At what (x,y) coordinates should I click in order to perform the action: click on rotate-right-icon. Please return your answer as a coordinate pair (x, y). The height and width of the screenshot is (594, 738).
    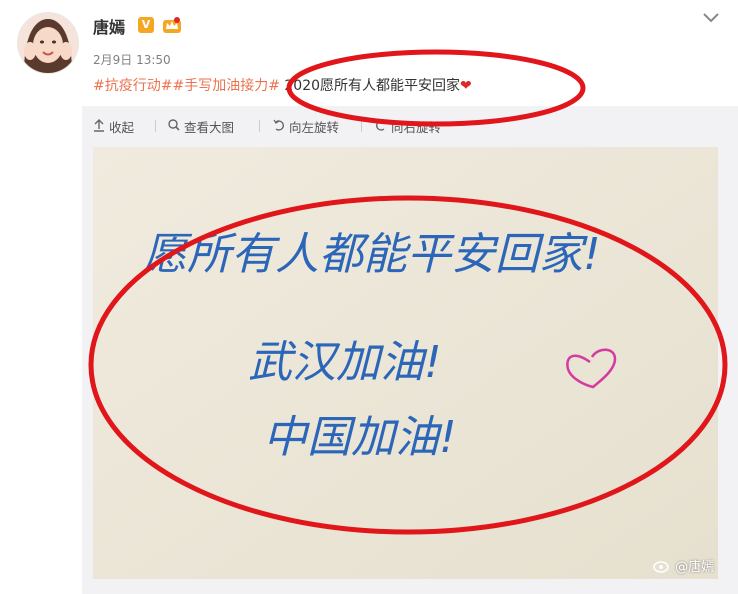
    Looking at the image, I should click on (381, 125).